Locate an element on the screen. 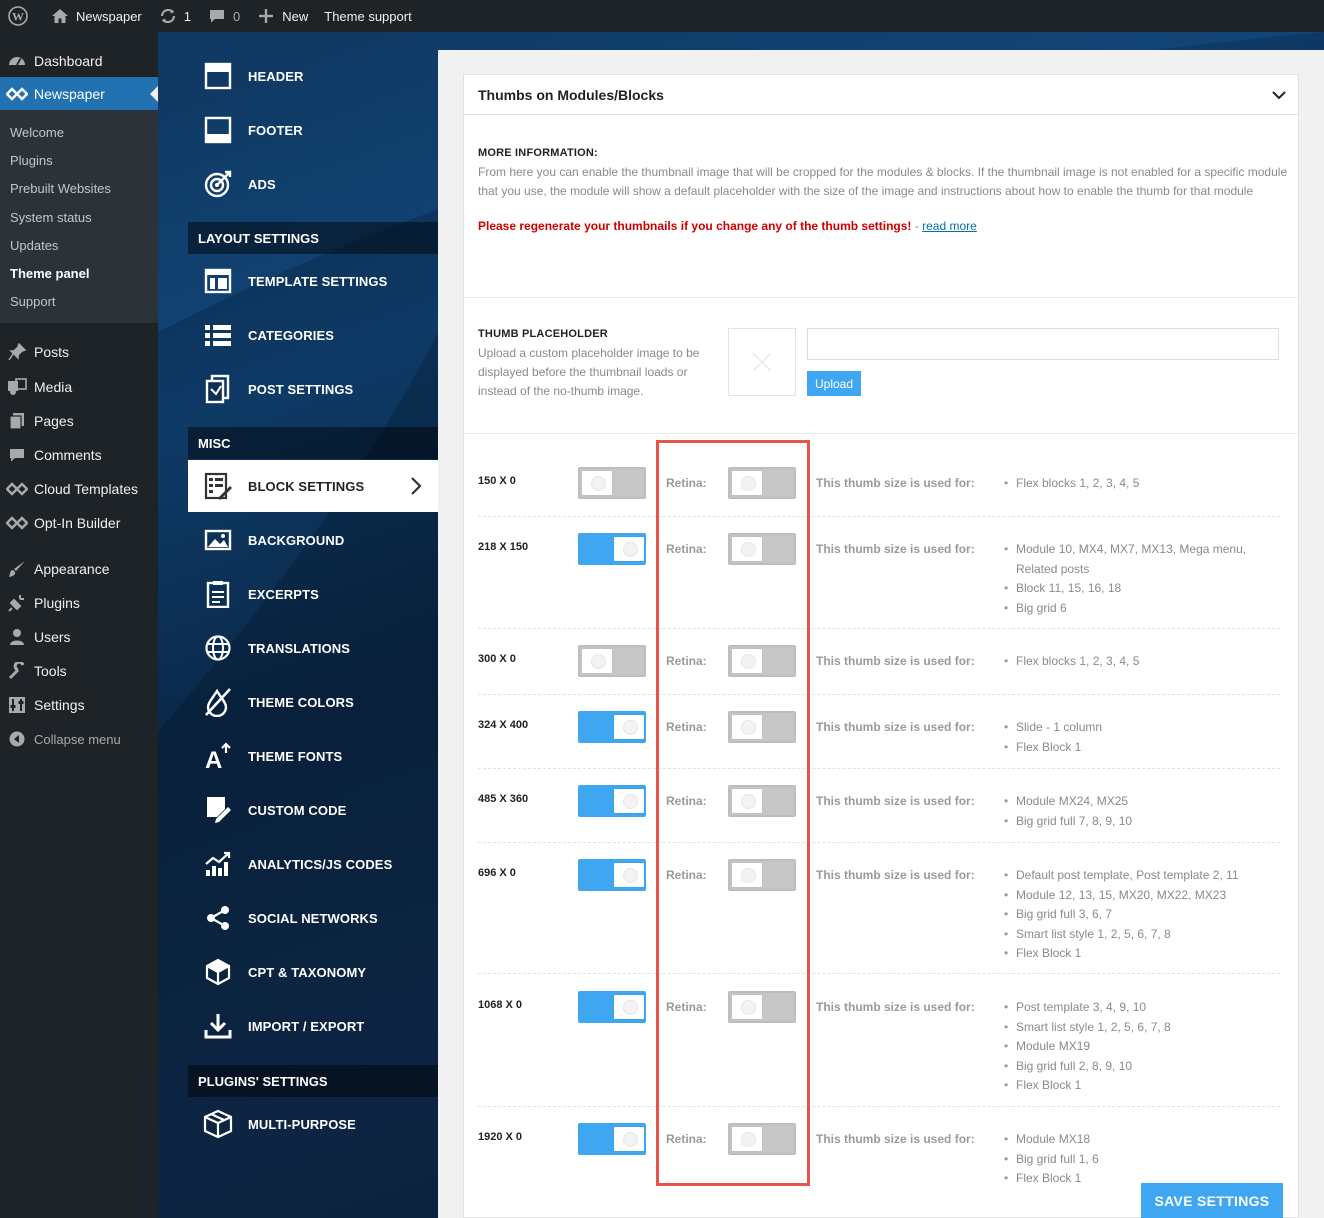 Image resolution: width=1324 pixels, height=1218 pixels. cloud-templates-icon is located at coordinates (17, 489).